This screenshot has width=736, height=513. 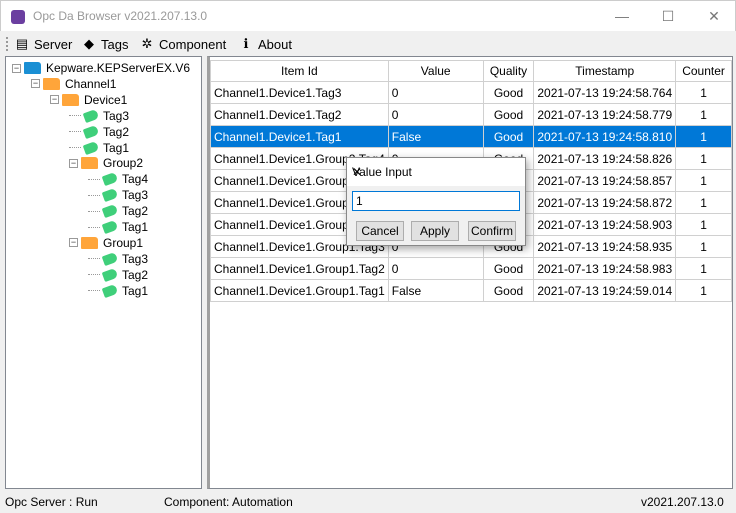 I want to click on column-header: Value, so click(x=435, y=71).